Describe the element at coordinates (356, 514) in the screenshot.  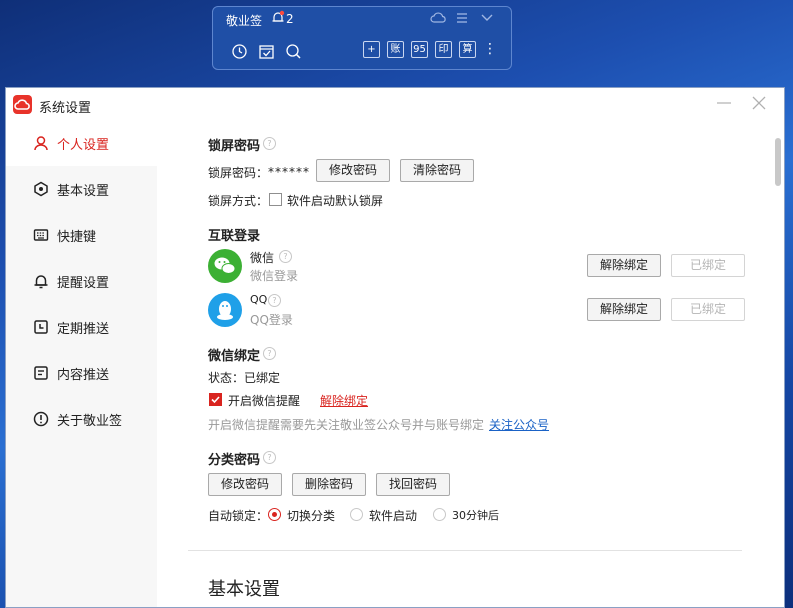
I see `auto-lock-startup-radio` at that location.